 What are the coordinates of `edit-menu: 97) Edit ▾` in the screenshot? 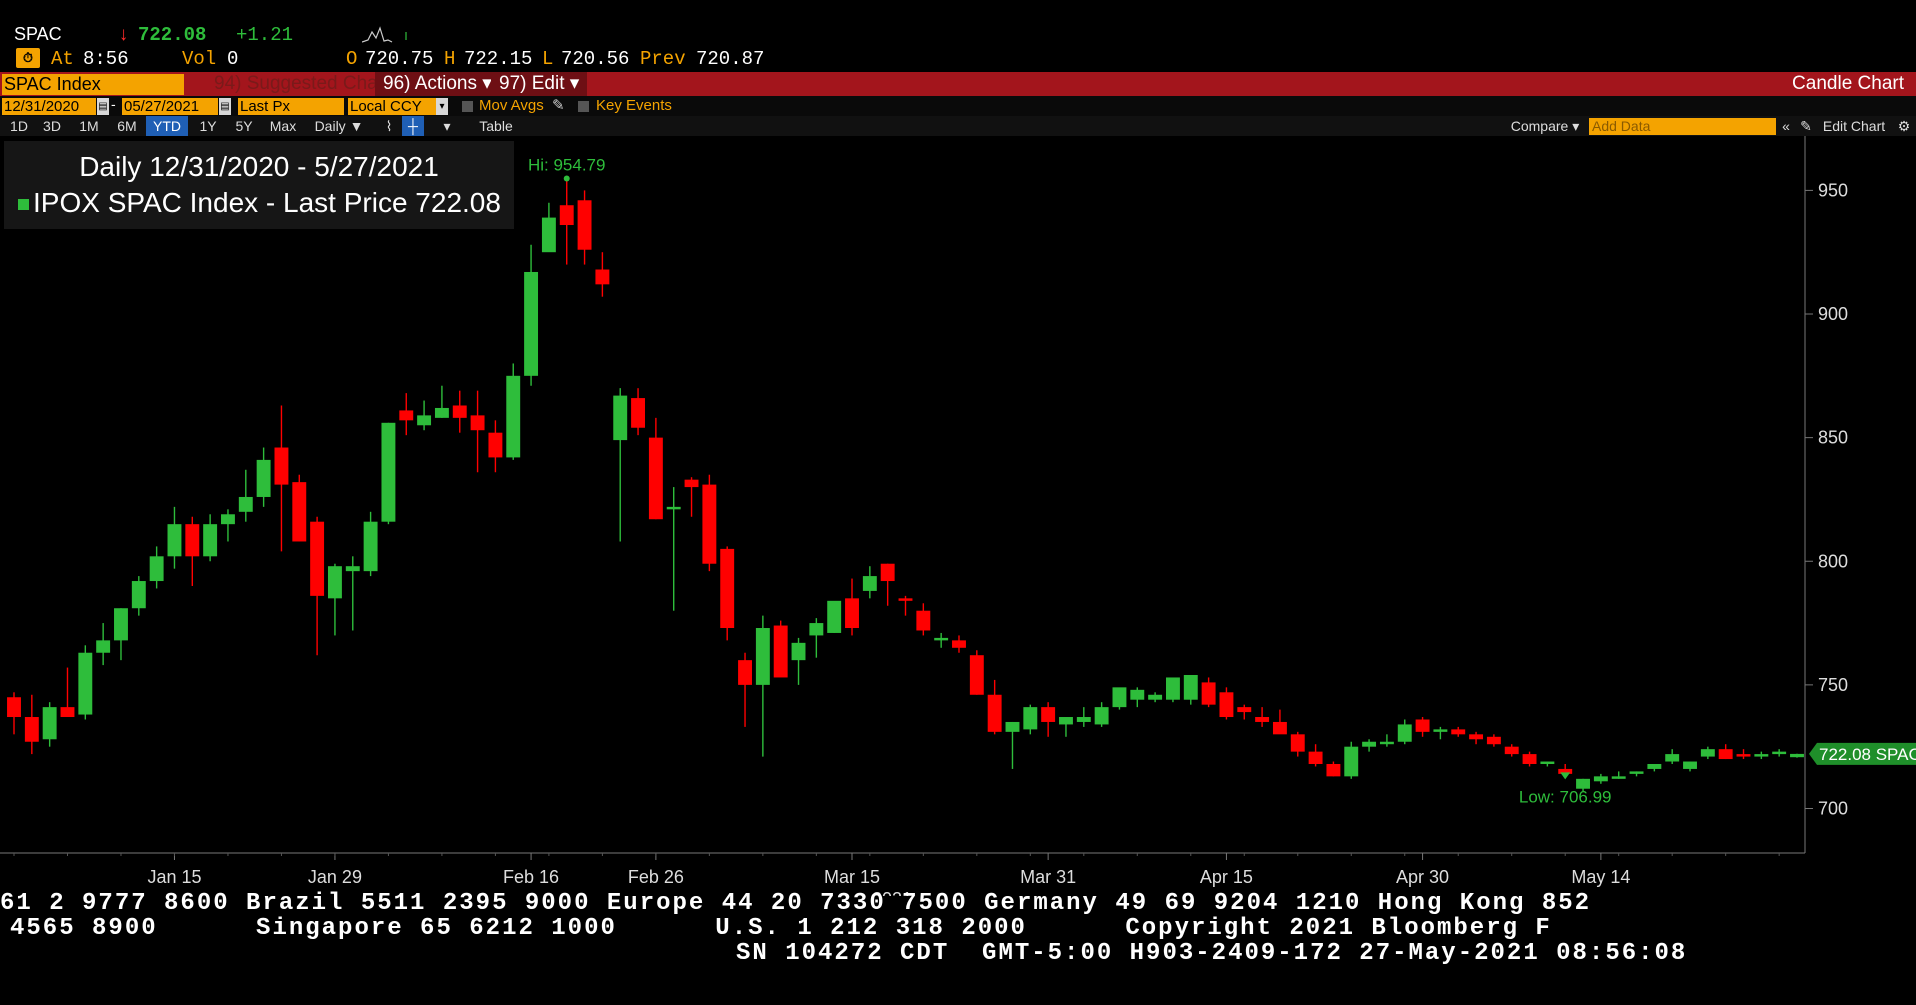 It's located at (539, 84).